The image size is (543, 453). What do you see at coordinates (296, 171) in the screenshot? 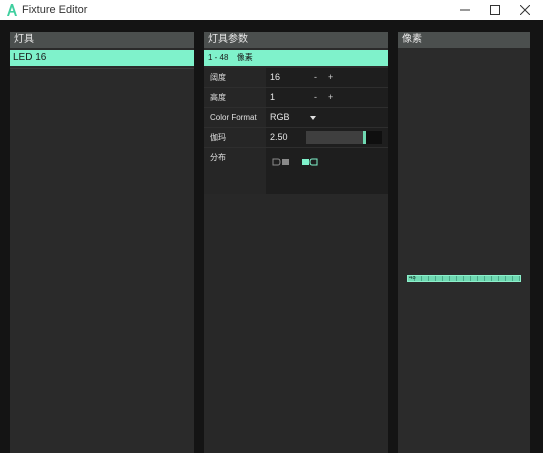
I see `param-row-distribution: 分布` at bounding box center [296, 171].